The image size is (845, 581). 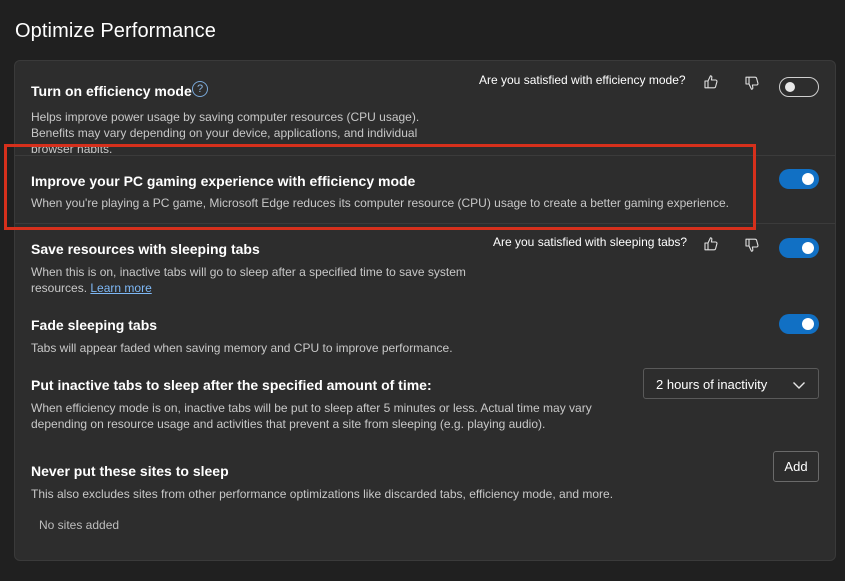 I want to click on sleep-timer-dropdown: 2 hours of inactivity, so click(x=731, y=383).